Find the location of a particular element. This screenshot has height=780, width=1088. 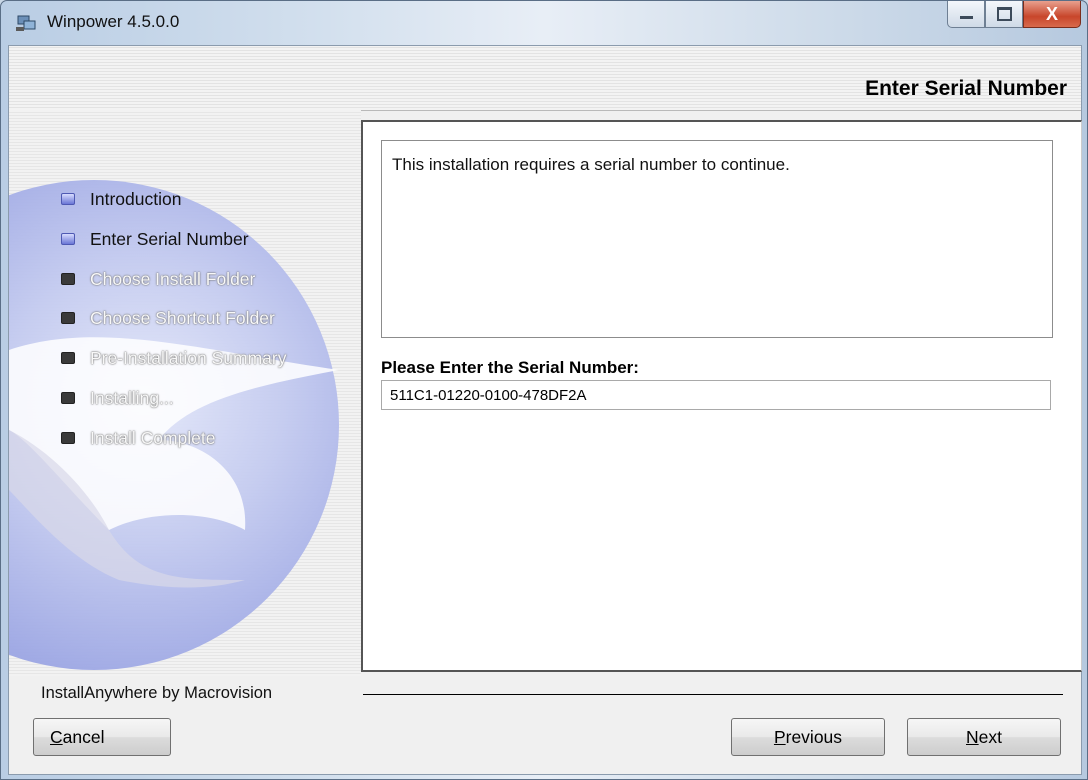

page-title: Enter Serial Number is located at coordinates (966, 88).